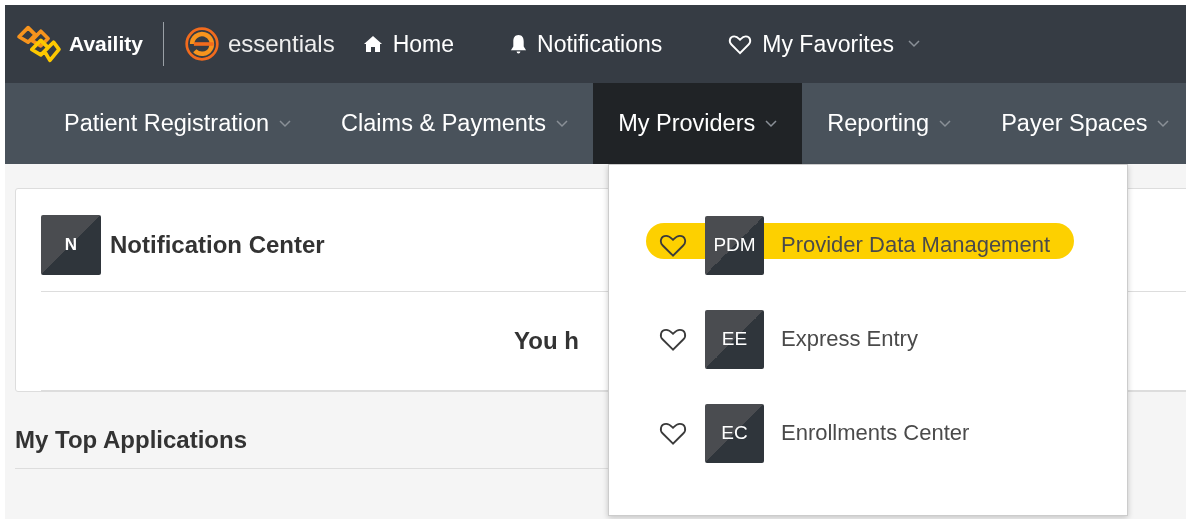  I want to click on nav-tab: Reporting, so click(889, 123).